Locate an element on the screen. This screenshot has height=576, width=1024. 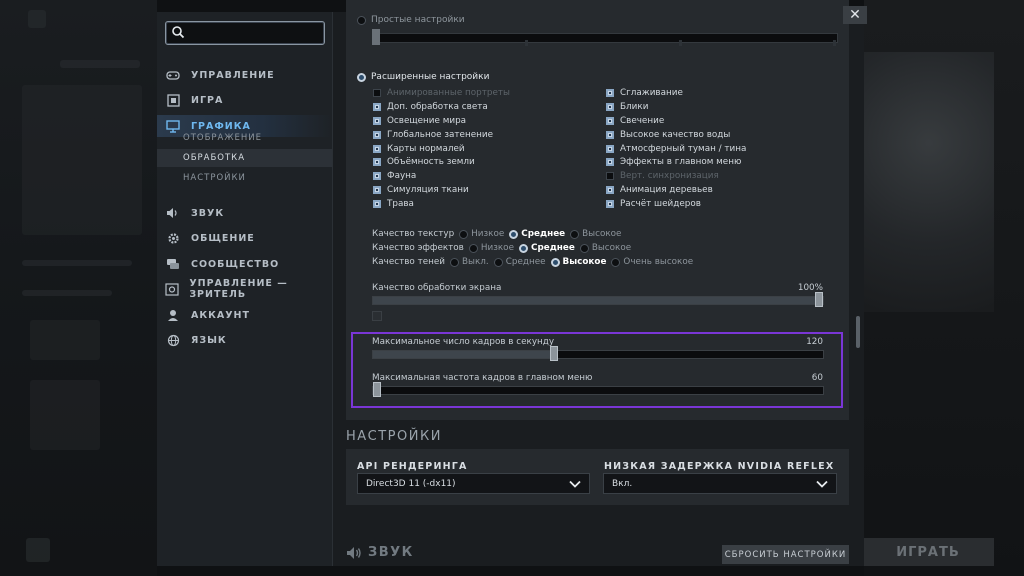
sidebar-item: АККАУНТ is located at coordinates (244, 315).